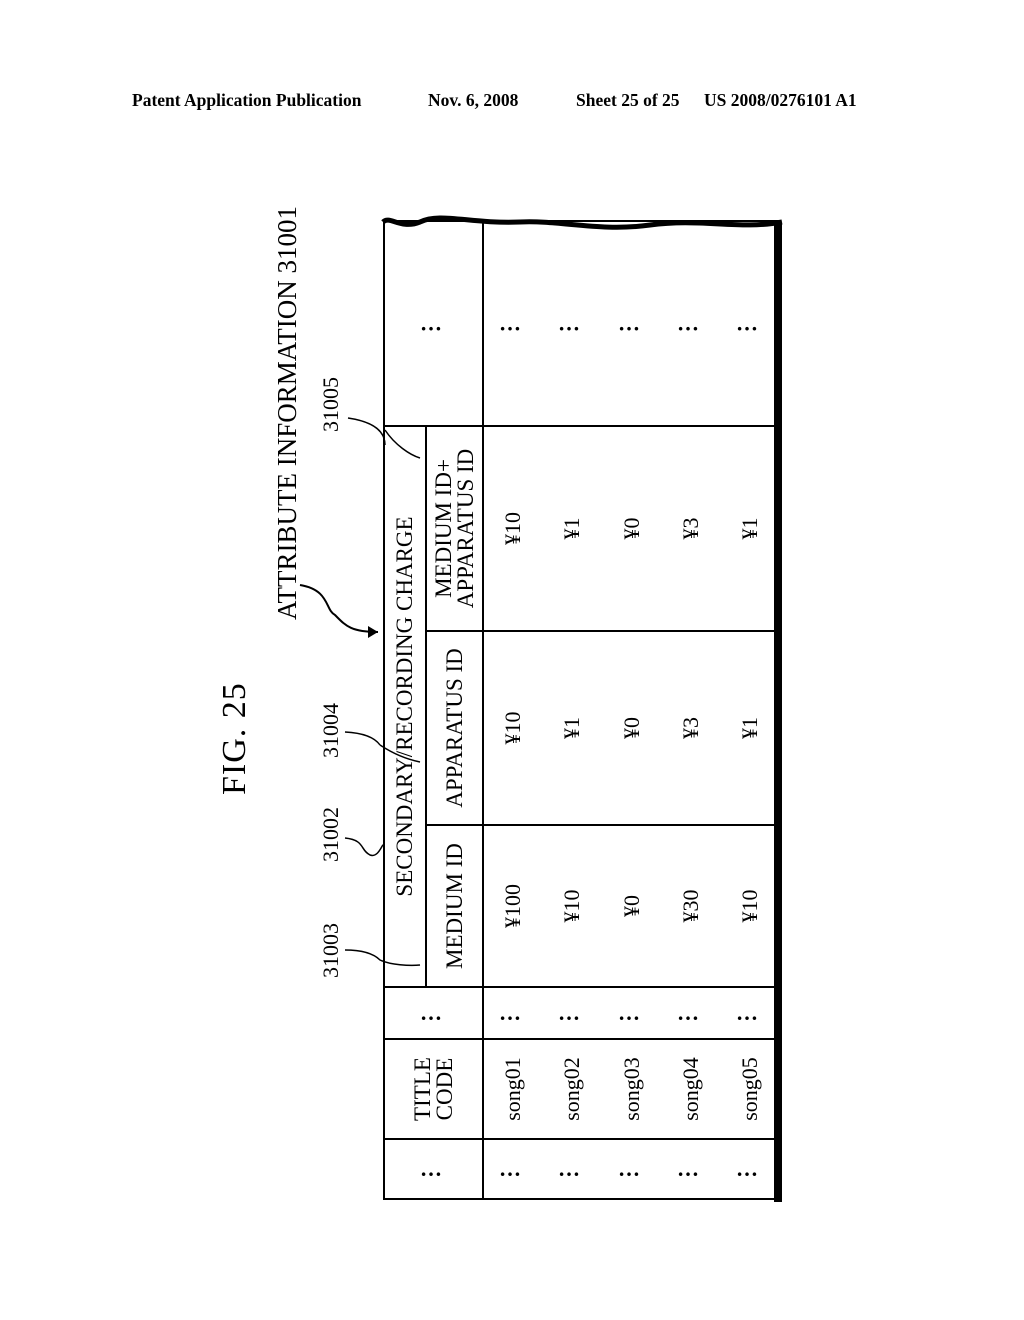  Describe the element at coordinates (473, 100) in the screenshot. I see `publication-date: Nov. 6, 2008` at that location.